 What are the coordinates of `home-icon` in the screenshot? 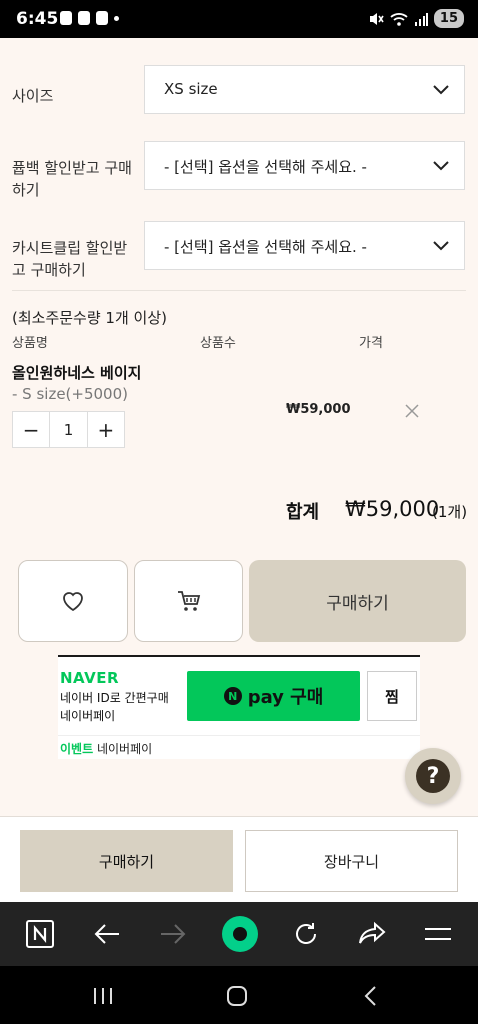 It's located at (237, 996).